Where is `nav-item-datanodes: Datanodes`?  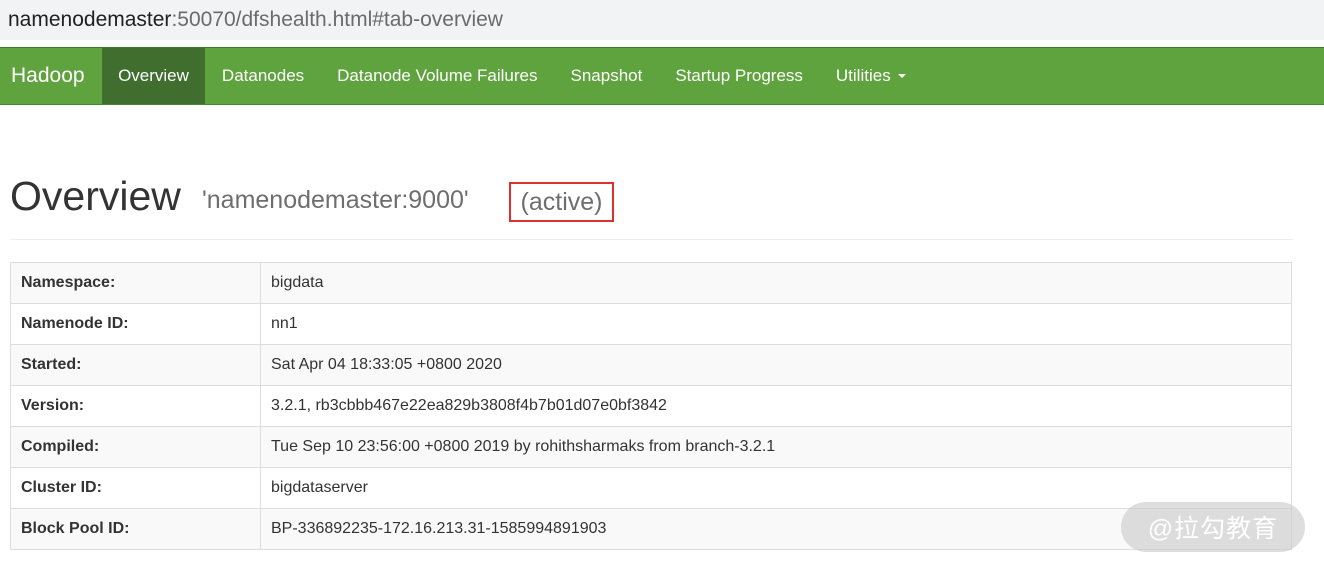
nav-item-datanodes: Datanodes is located at coordinates (262, 76).